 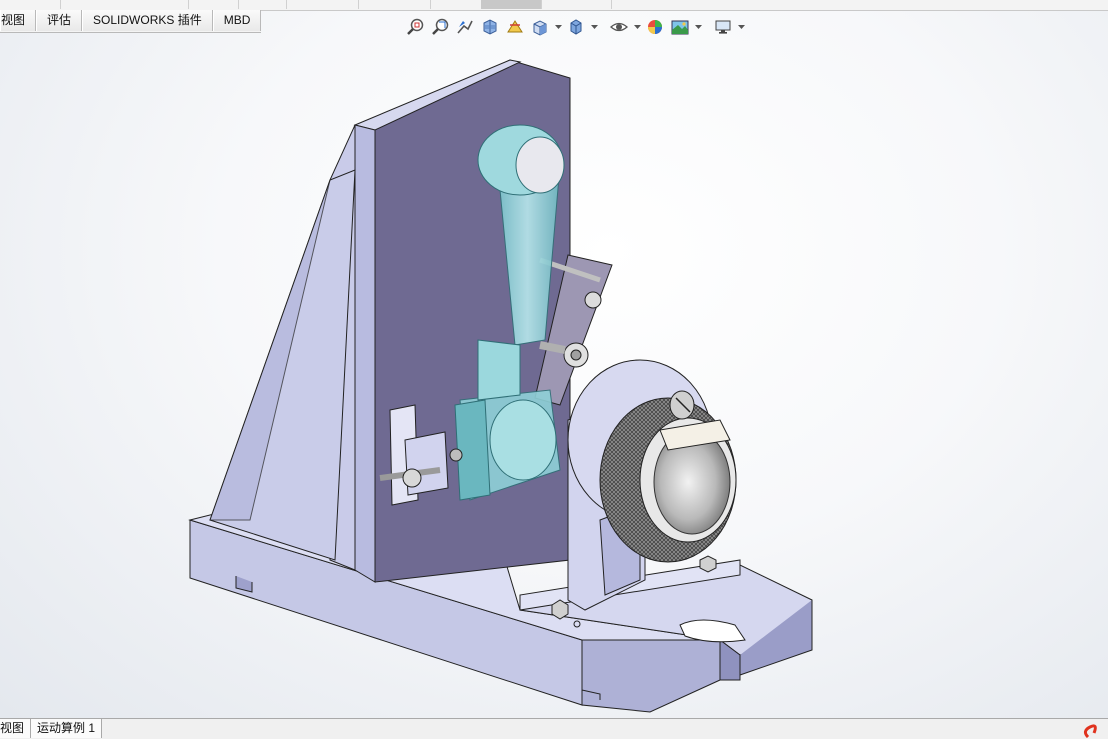 What do you see at coordinates (1094, 730) in the screenshot?
I see `solidworks-logo-icon` at bounding box center [1094, 730].